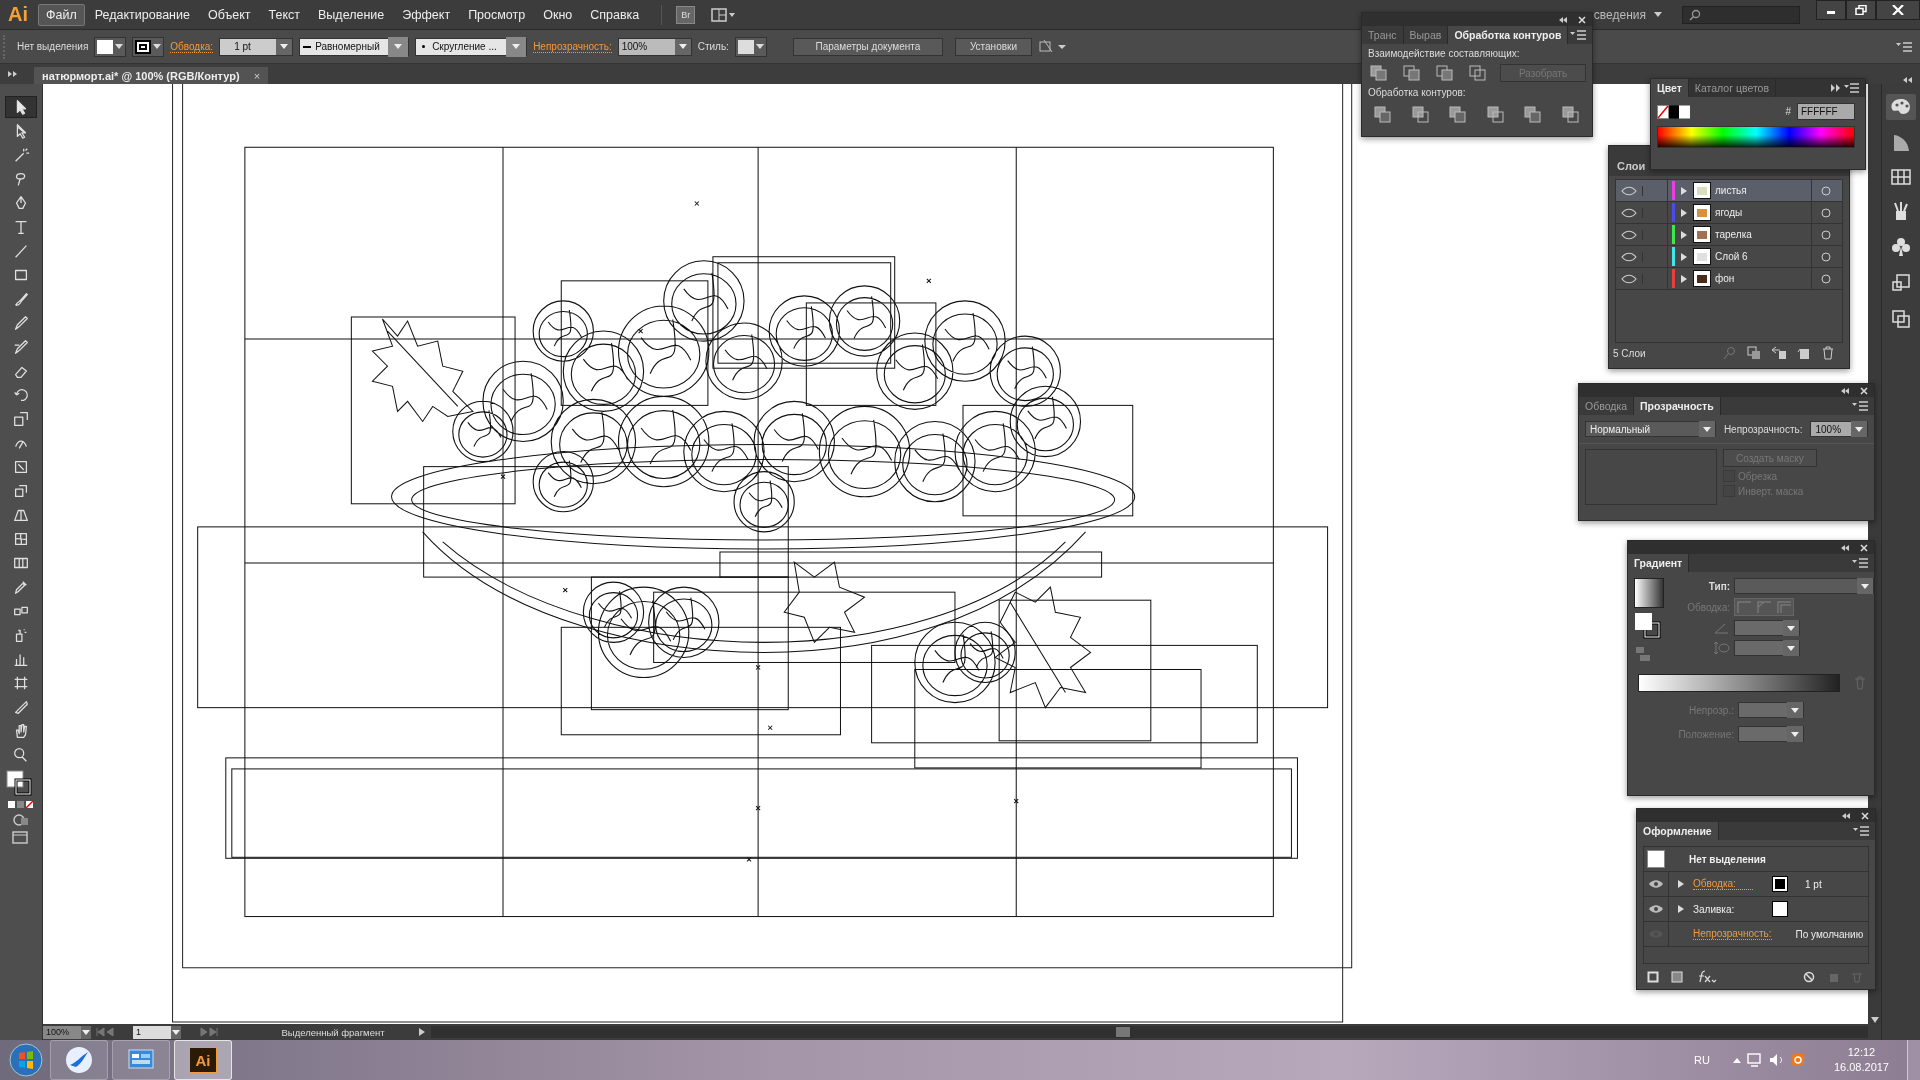 This screenshot has width=1920, height=1080. I want to click on menu-item: Эффект, so click(426, 14).